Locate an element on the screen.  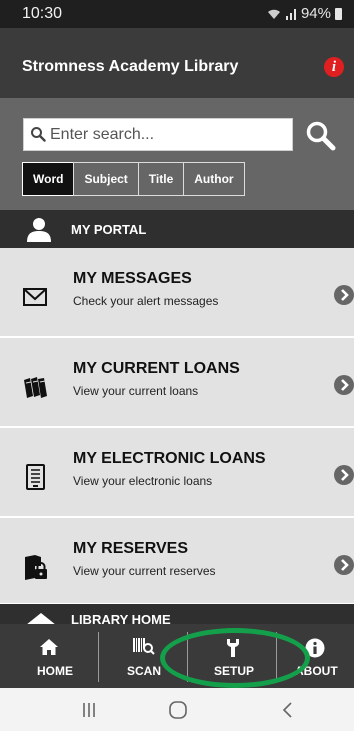
library-home-title: LIBRARY HOME is located at coordinates (121, 618).